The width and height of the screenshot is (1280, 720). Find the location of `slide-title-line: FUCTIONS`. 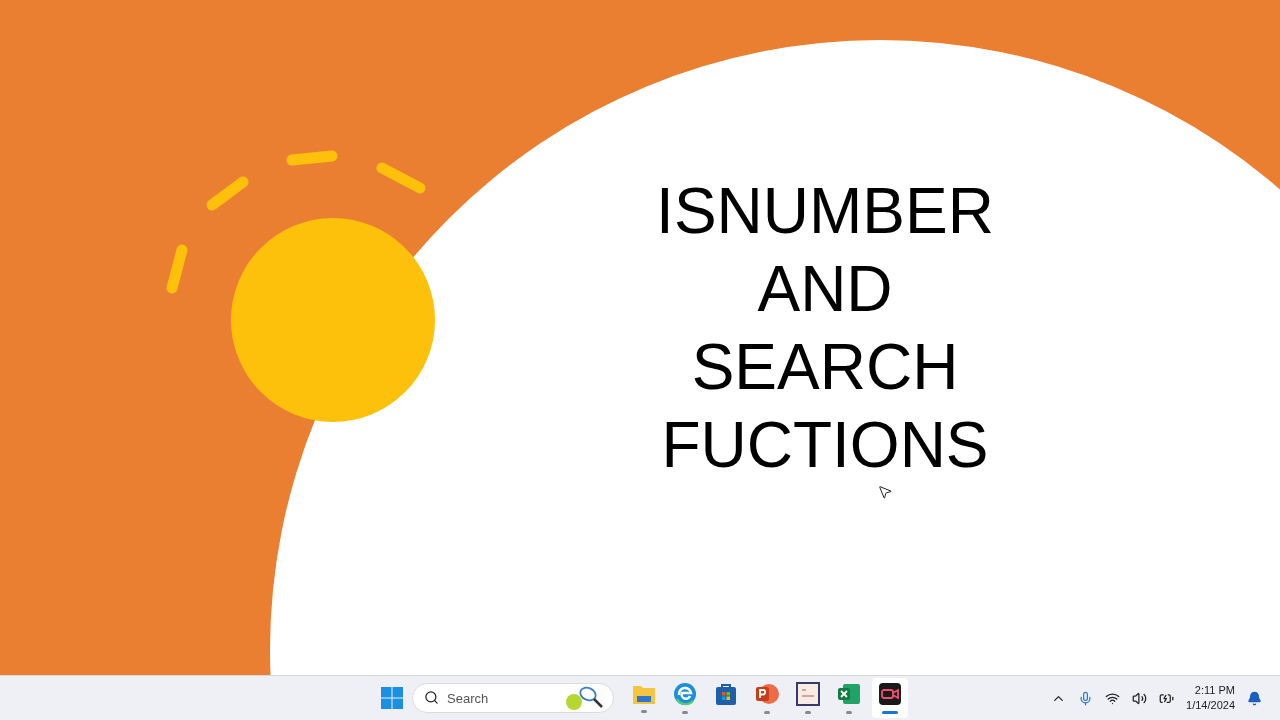

slide-title-line: FUCTIONS is located at coordinates (825, 445).